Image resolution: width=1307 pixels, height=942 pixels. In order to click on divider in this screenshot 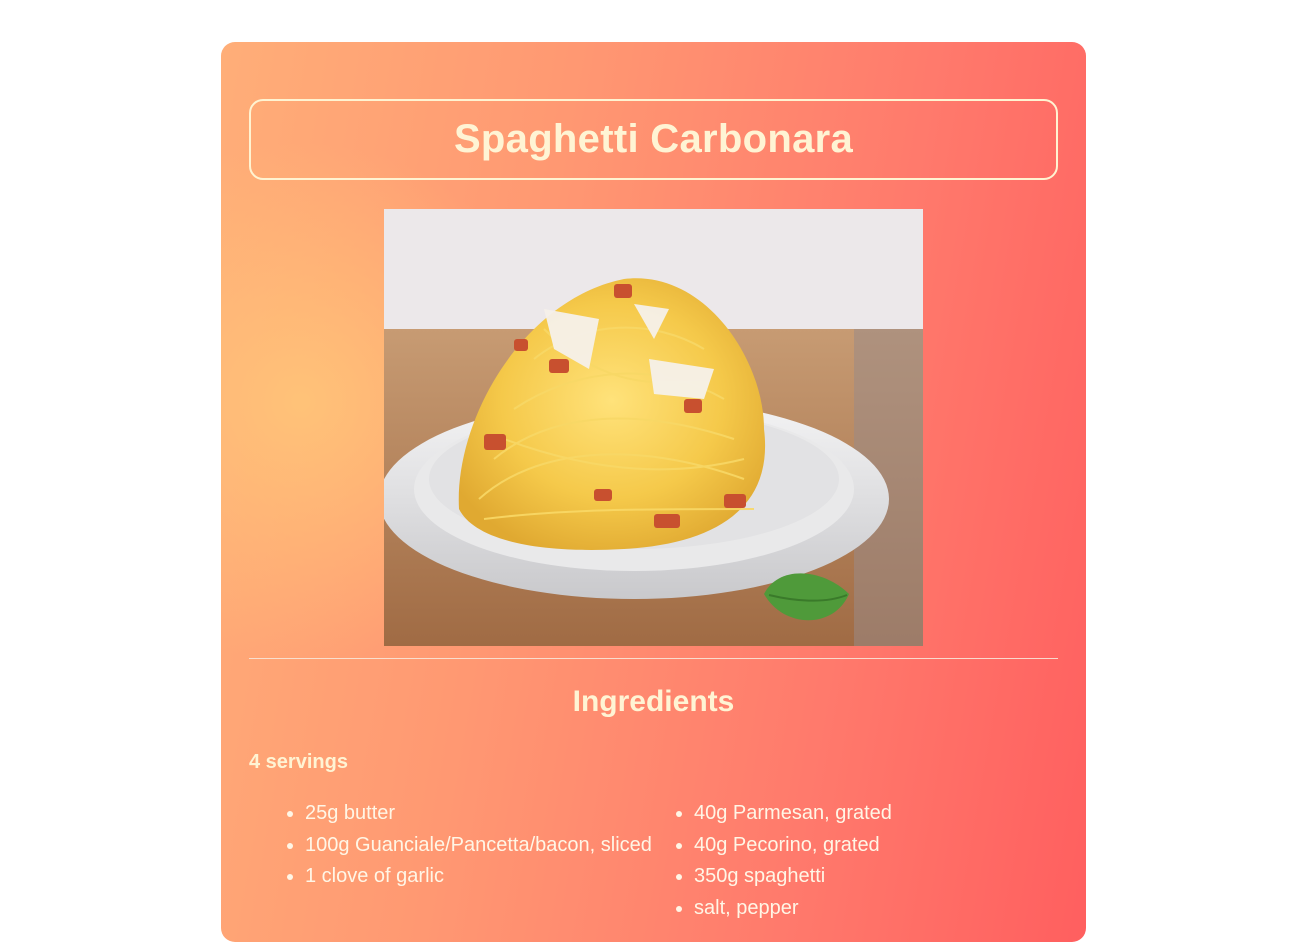, I will do `click(653, 658)`.